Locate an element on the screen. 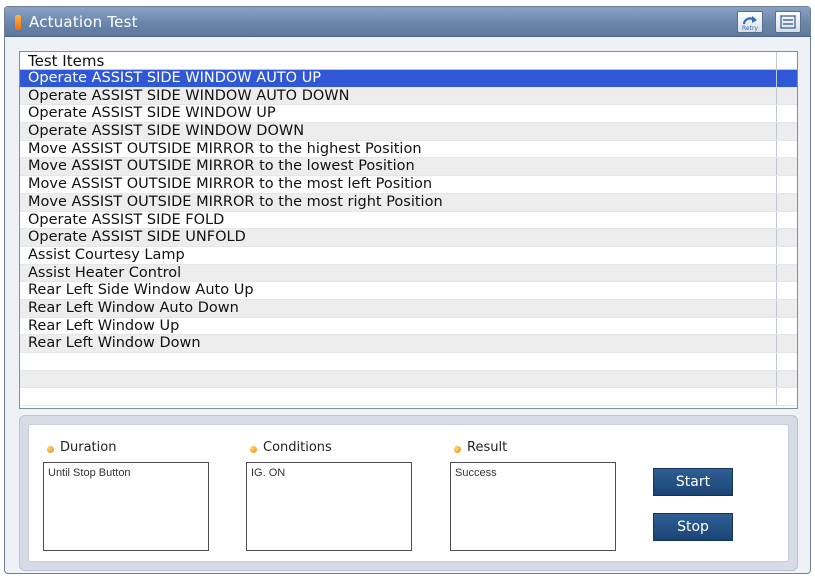 This screenshot has height=580, width=815. result-field: Success is located at coordinates (533, 506).